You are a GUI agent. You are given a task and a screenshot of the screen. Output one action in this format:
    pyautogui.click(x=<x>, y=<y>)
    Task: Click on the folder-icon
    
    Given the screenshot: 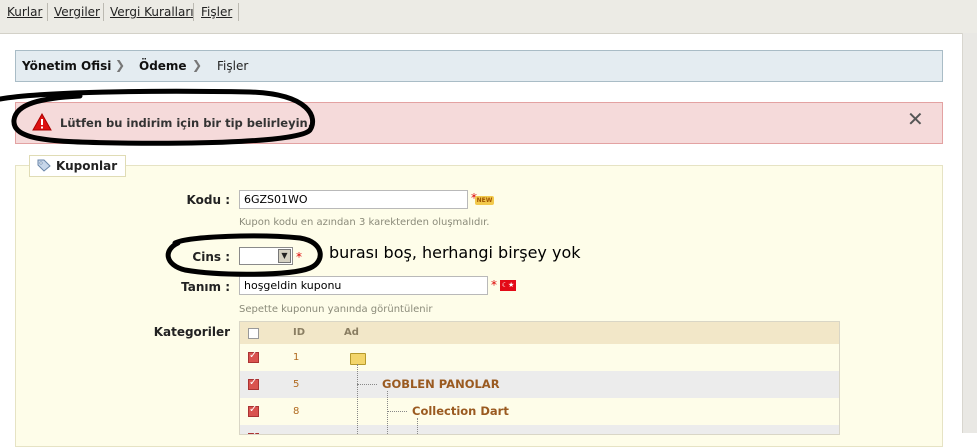 What is the action you would take?
    pyautogui.click(x=358, y=359)
    